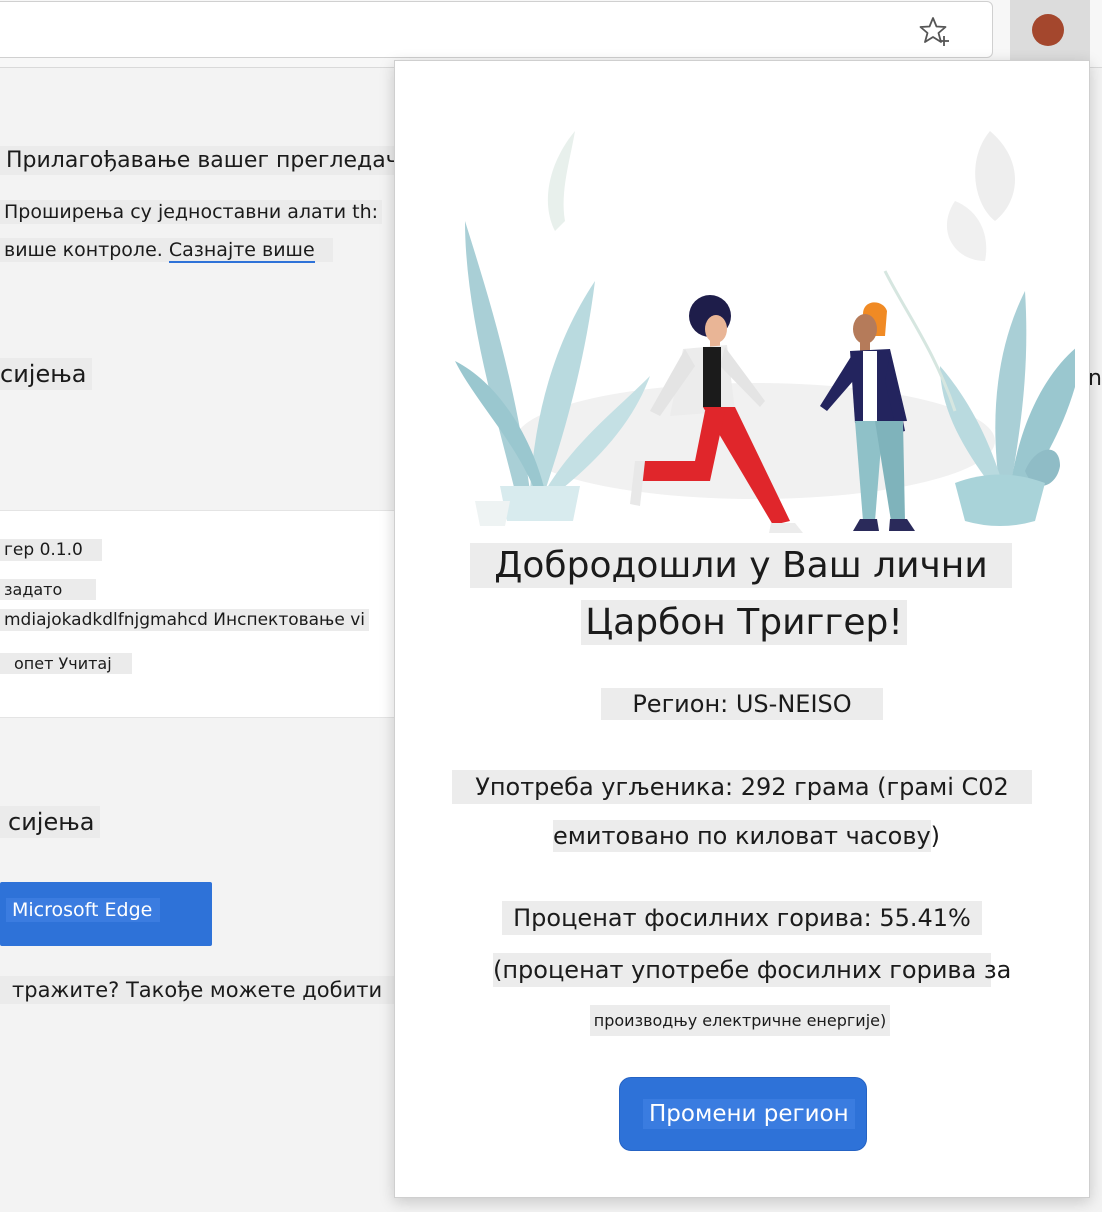  I want to click on intro-text-line1: Проширења су једноставни алати th:, so click(191, 212).